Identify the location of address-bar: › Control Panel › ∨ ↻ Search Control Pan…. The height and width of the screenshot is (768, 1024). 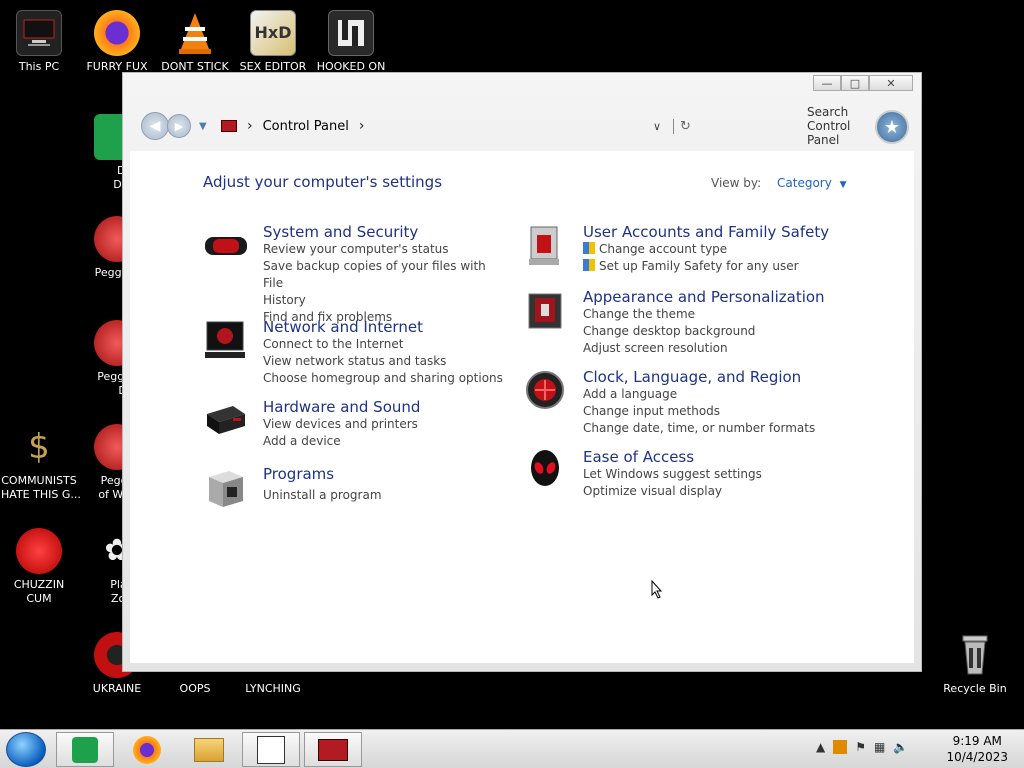
(535, 126).